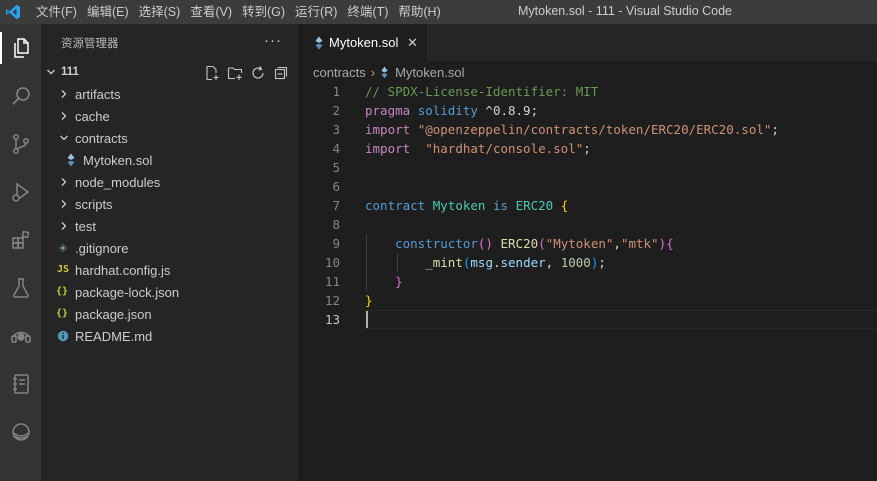 The height and width of the screenshot is (481, 877). I want to click on new-folder-icon, so click(235, 73).